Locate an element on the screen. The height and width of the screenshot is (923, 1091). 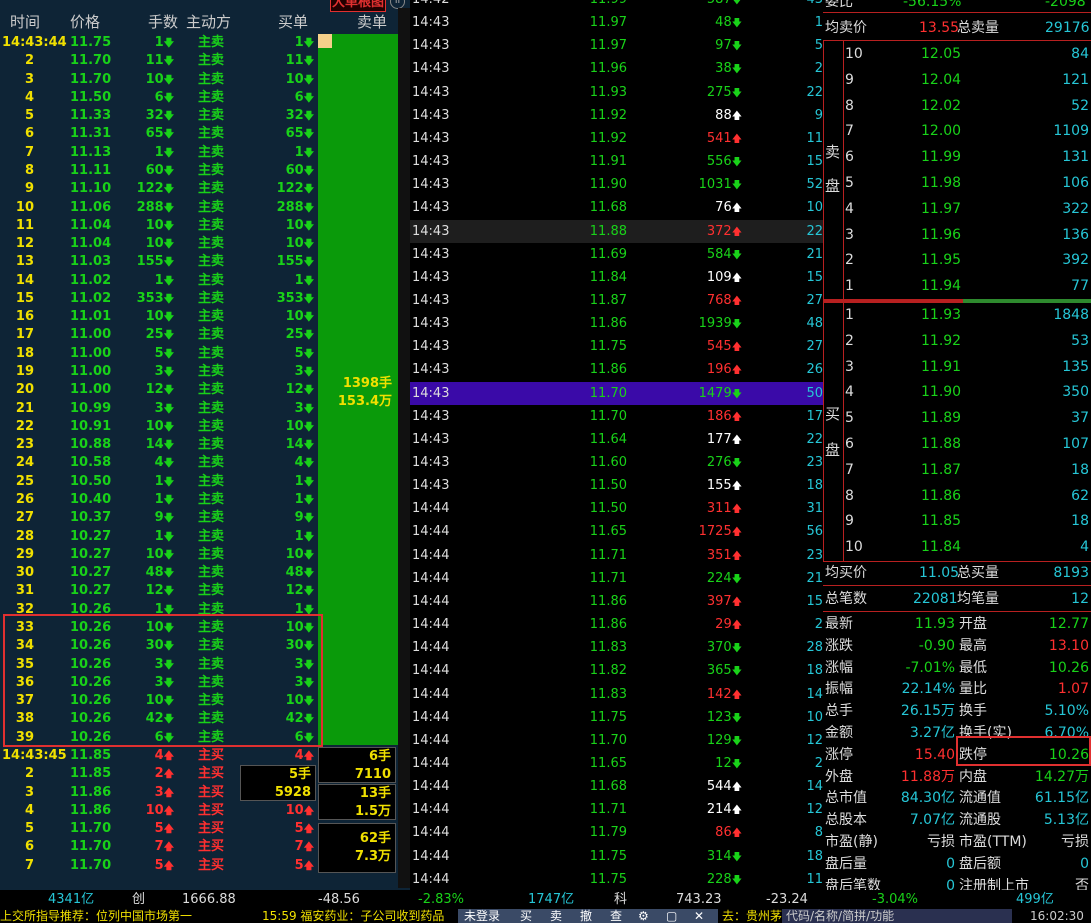
deal-row: 7 11.13 1🡇 主卖 1🡇 is located at coordinates (159, 153).